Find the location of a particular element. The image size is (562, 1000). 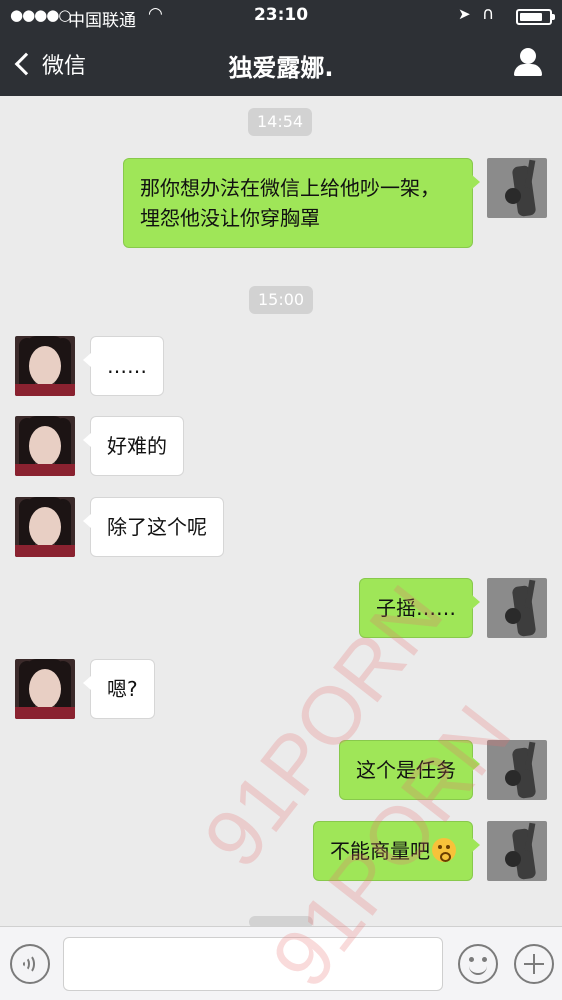

nav-bar: 微信 独爱露娜. is located at coordinates (281, 64).